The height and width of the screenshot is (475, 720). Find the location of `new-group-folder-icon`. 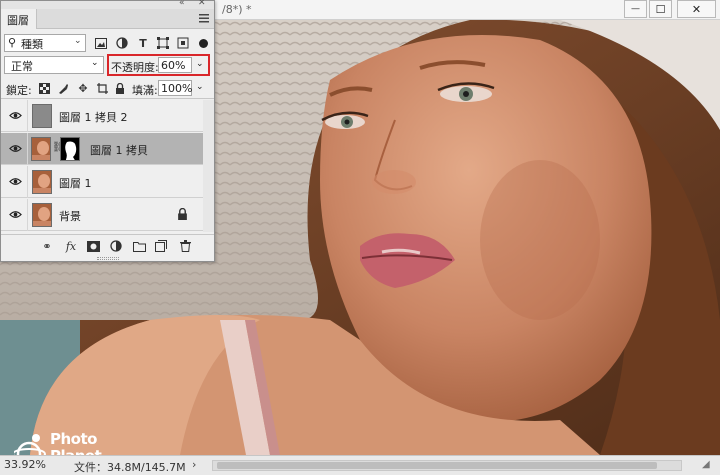

new-group-folder-icon is located at coordinates (139, 246).